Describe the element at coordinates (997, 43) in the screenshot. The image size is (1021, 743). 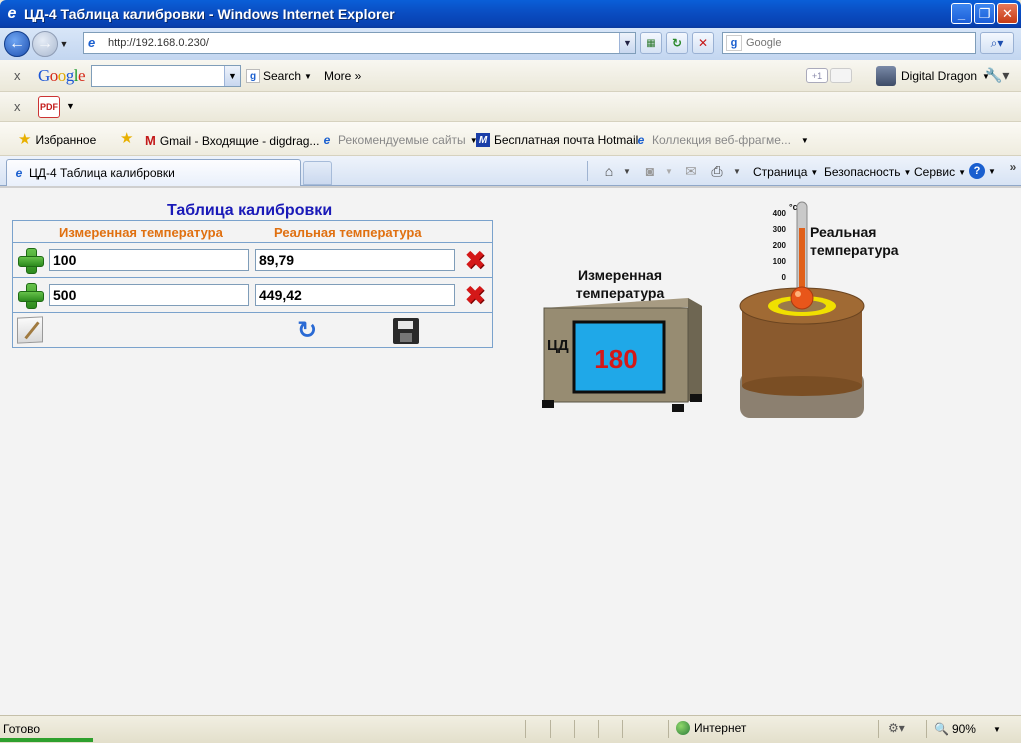
I see `search-go-button: ⌕▾` at that location.